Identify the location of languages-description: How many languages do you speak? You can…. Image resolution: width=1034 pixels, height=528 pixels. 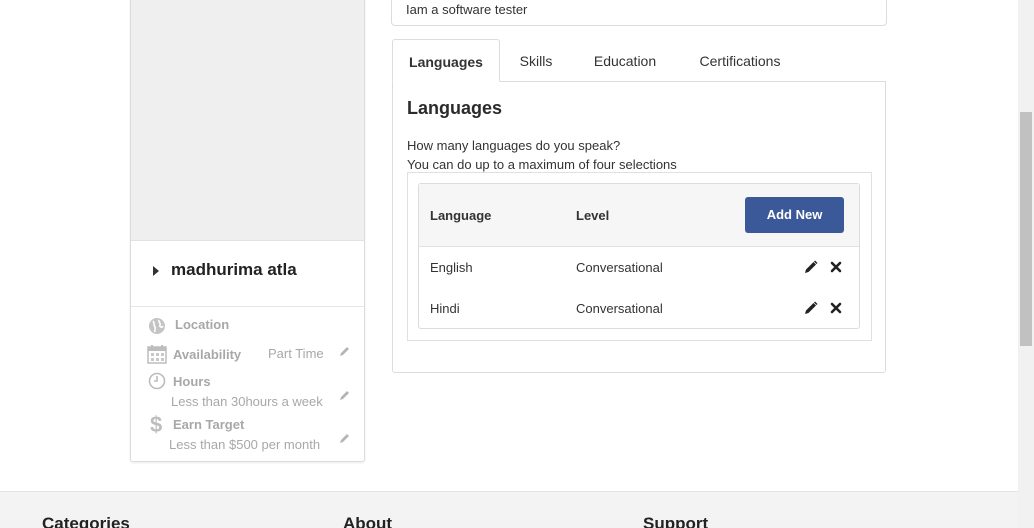
(542, 155).